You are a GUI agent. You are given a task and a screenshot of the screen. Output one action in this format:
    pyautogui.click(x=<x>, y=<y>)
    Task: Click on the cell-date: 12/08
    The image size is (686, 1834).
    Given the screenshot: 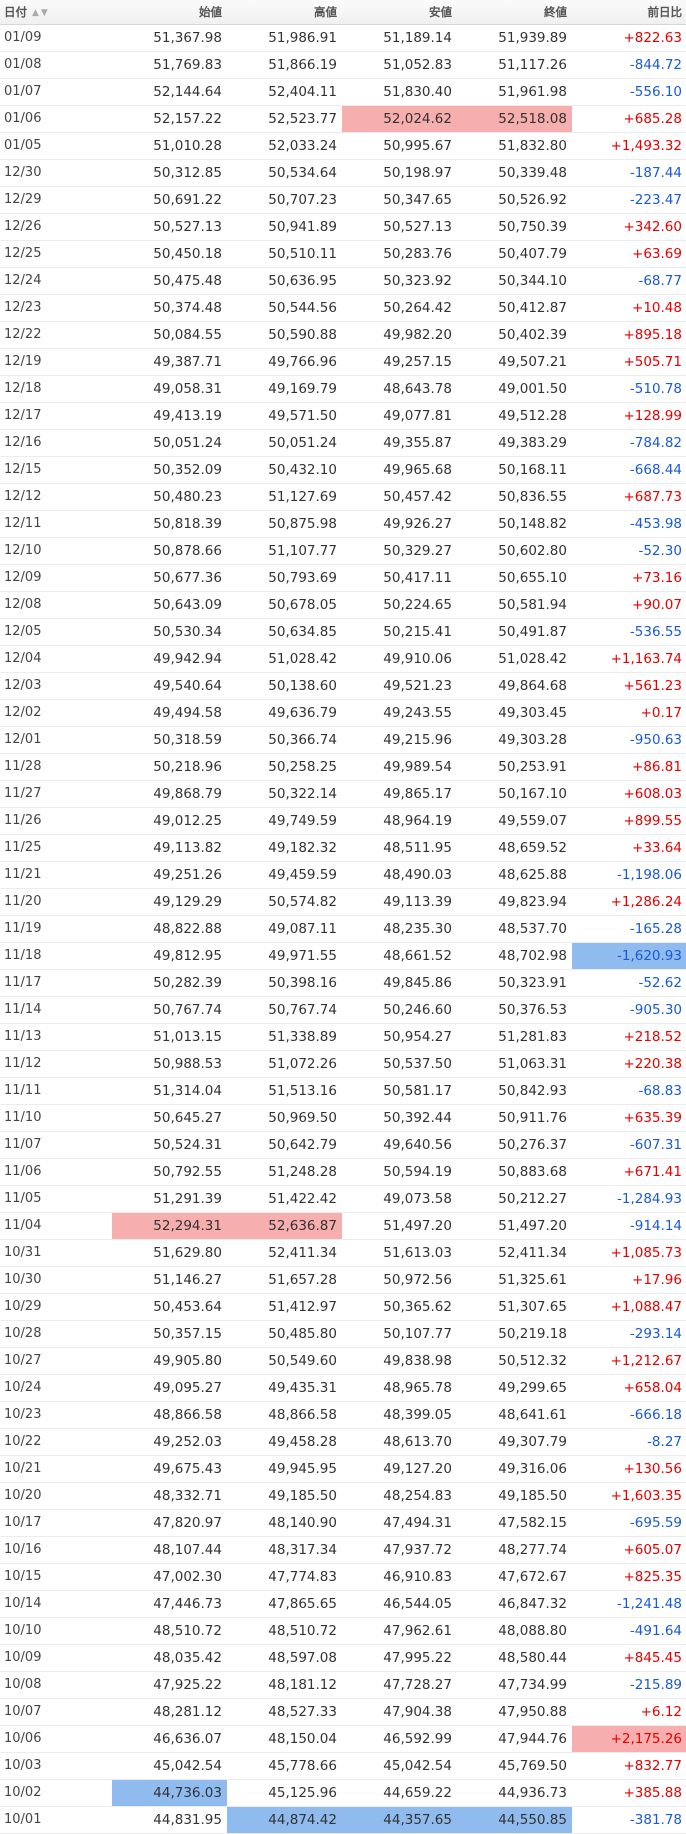 What is the action you would take?
    pyautogui.click(x=56, y=605)
    